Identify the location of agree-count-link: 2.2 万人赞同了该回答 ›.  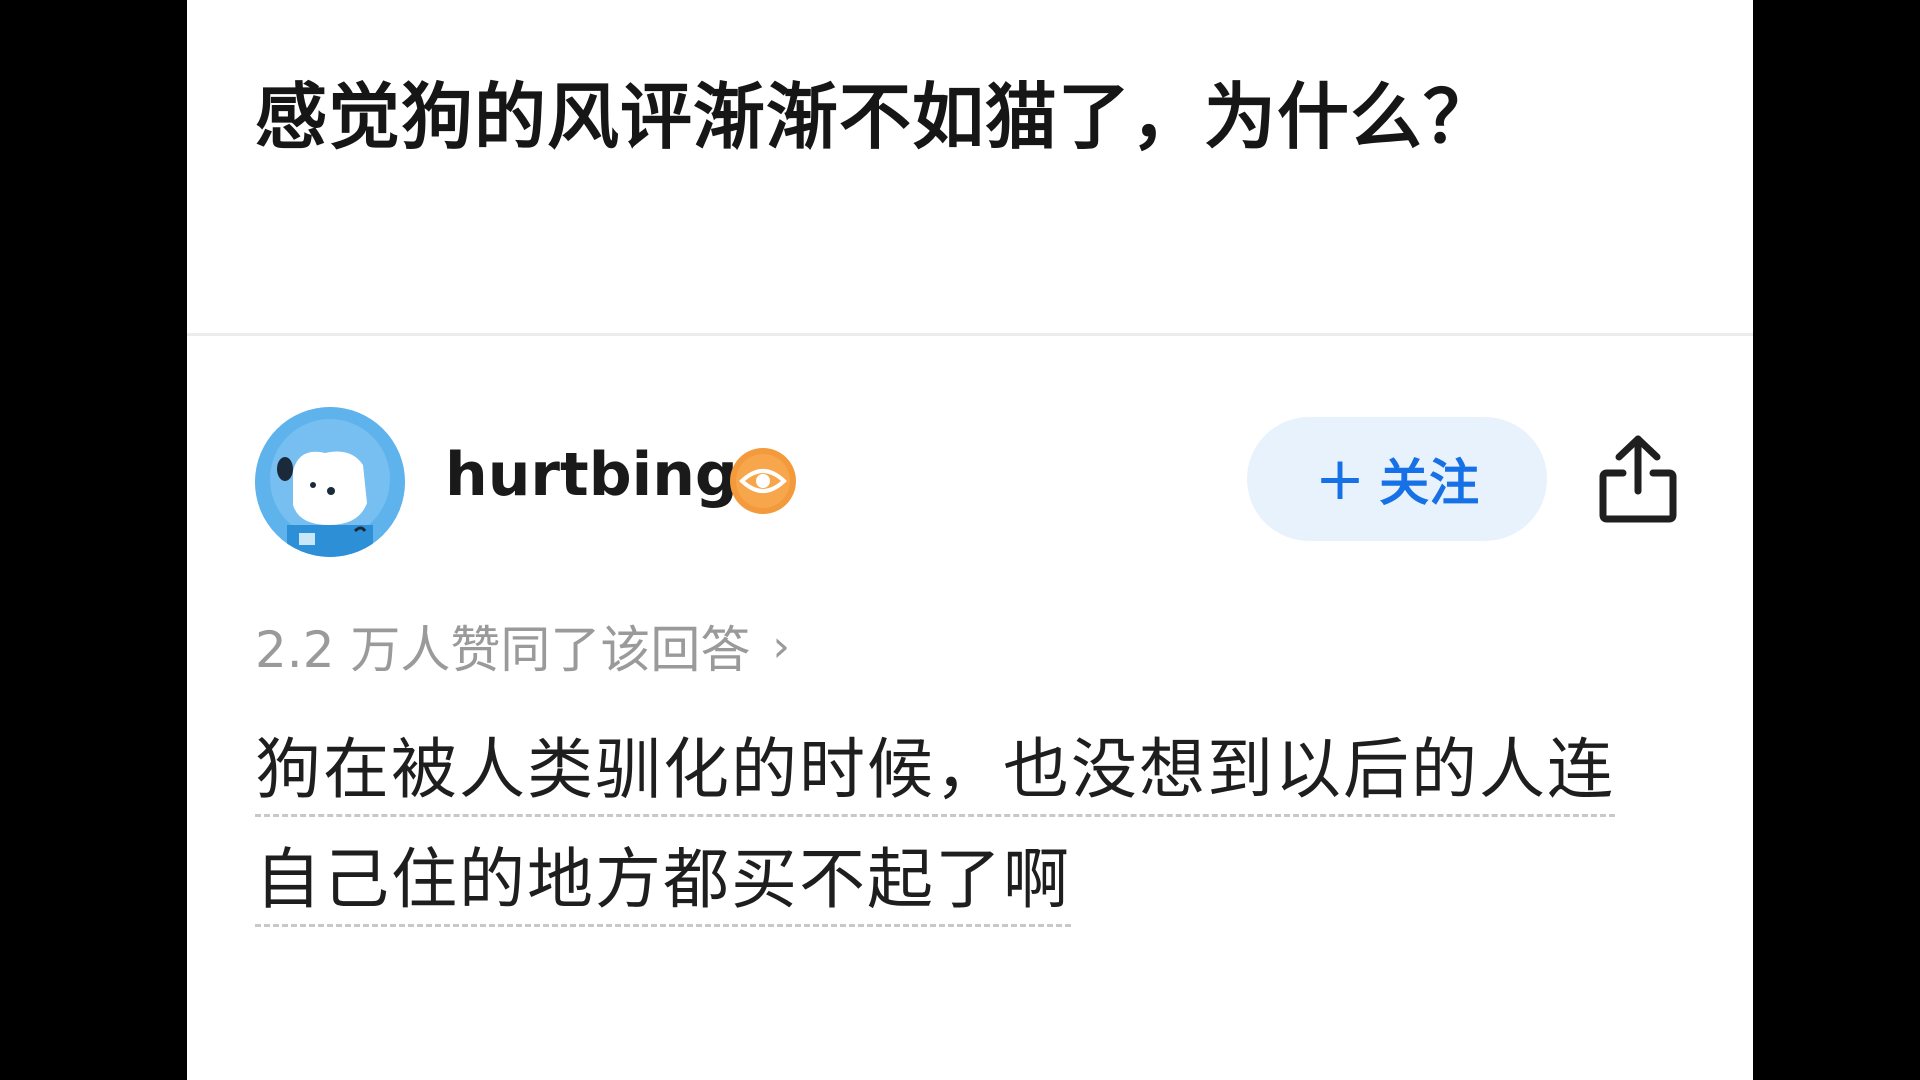
(522, 646).